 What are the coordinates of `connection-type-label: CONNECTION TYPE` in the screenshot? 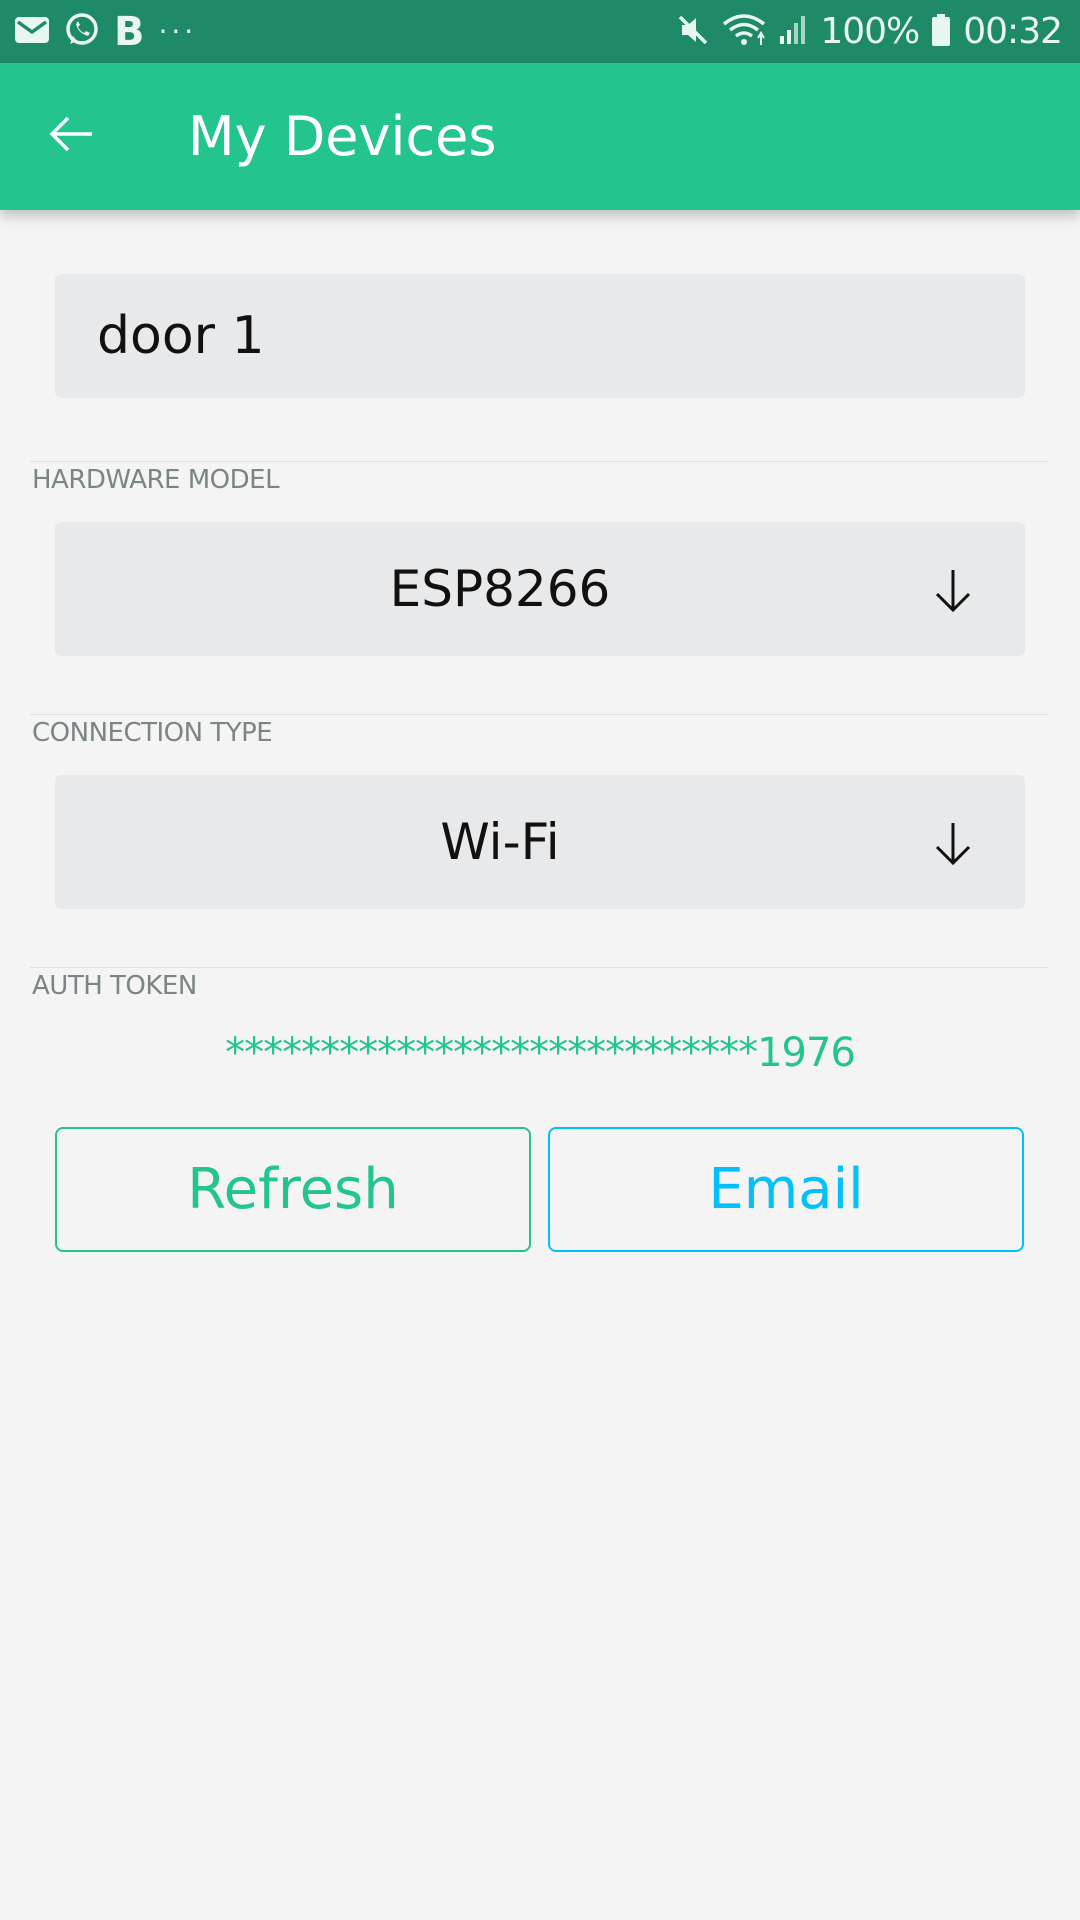 It's located at (152, 733).